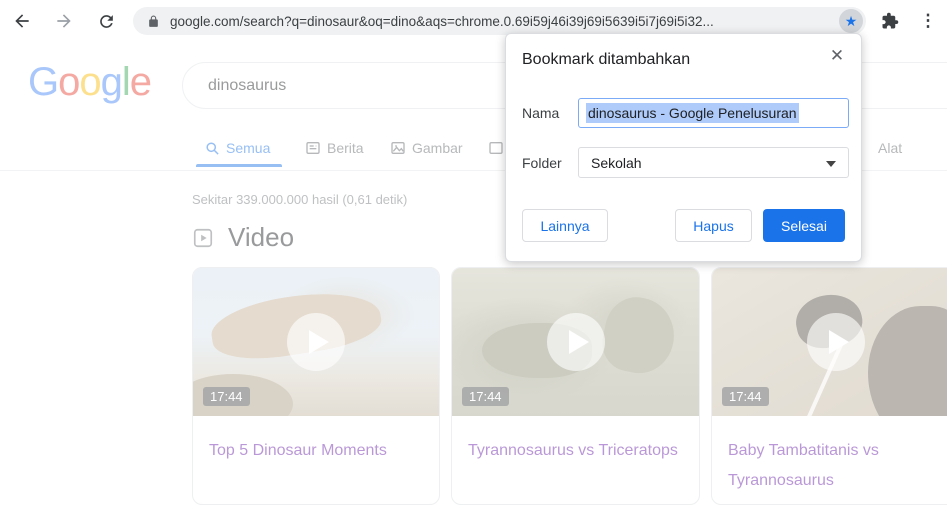 The image size is (947, 531). What do you see at coordinates (345, 148) in the screenshot?
I see `tab-label: Berita` at bounding box center [345, 148].